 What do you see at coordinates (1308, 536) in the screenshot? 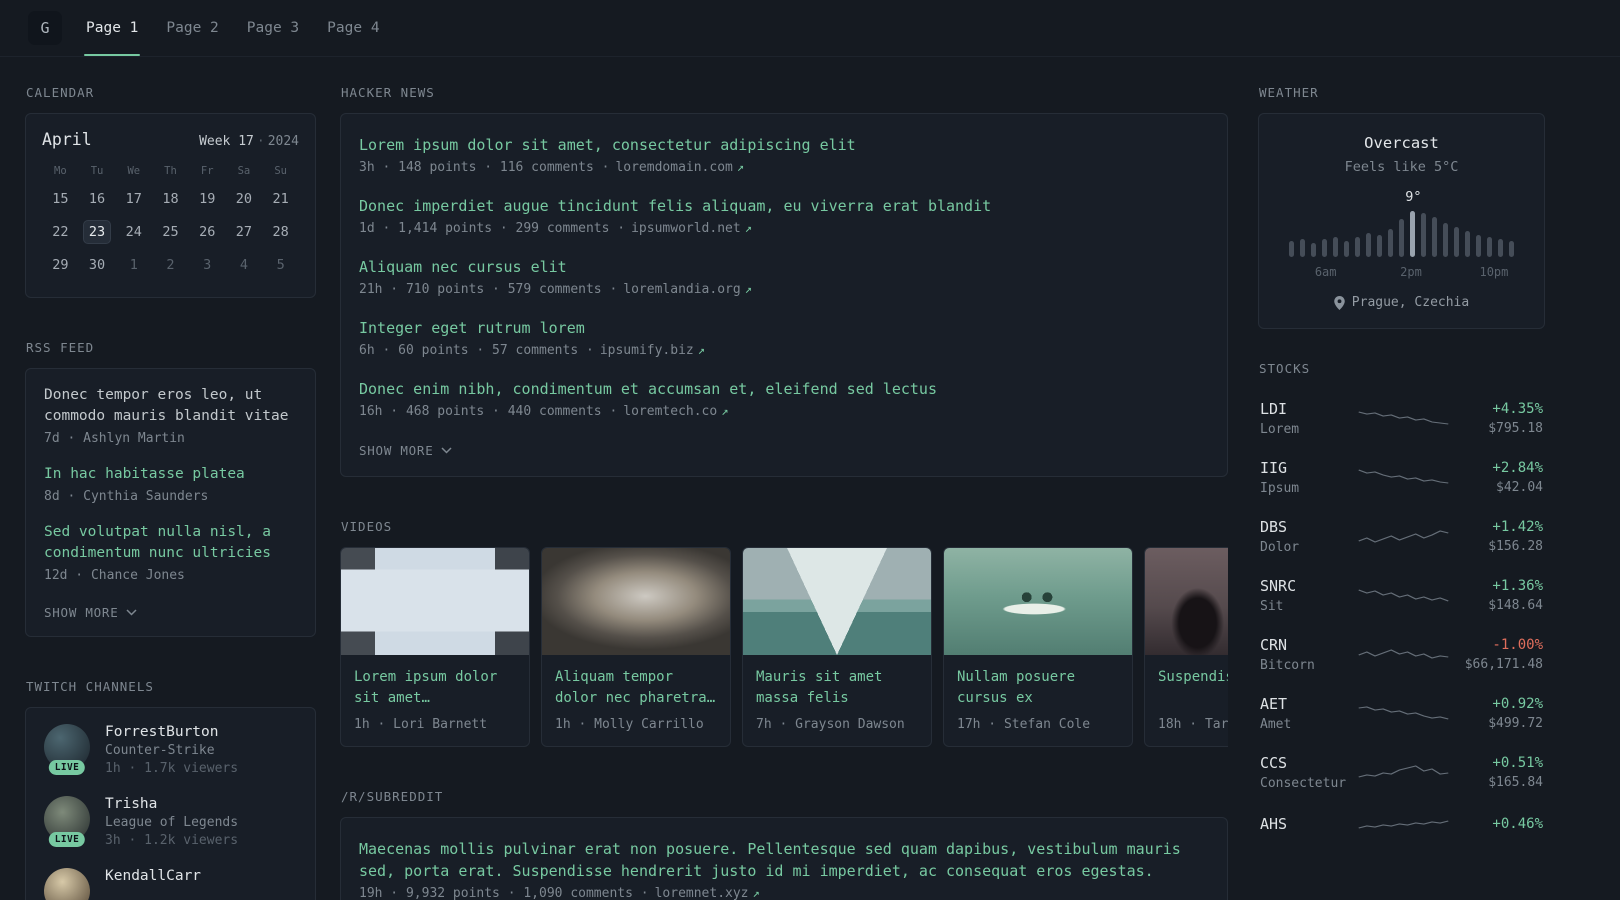
I see `stock-id: DBS Dolor` at bounding box center [1308, 536].